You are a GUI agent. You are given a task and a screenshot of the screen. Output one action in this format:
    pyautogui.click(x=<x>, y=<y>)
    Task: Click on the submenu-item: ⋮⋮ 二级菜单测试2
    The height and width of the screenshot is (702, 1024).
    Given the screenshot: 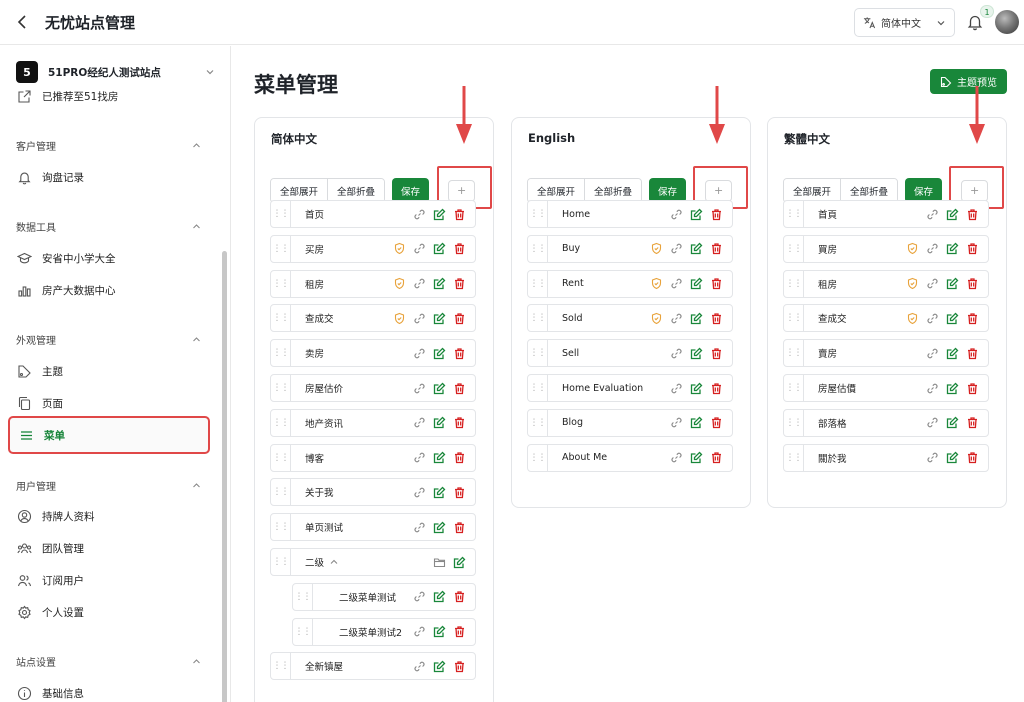 What is the action you would take?
    pyautogui.click(x=384, y=631)
    